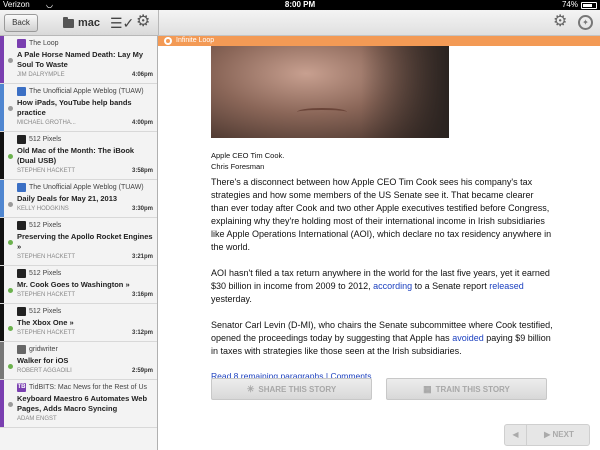  I want to click on avoided-link: avoided, so click(468, 338).